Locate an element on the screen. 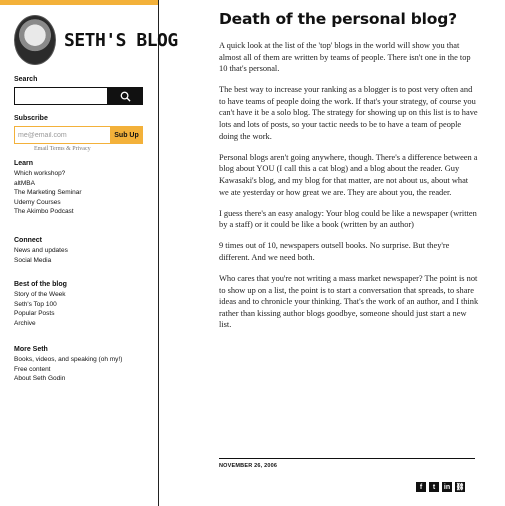  nav-link: Udemy Courses is located at coordinates (48, 203).